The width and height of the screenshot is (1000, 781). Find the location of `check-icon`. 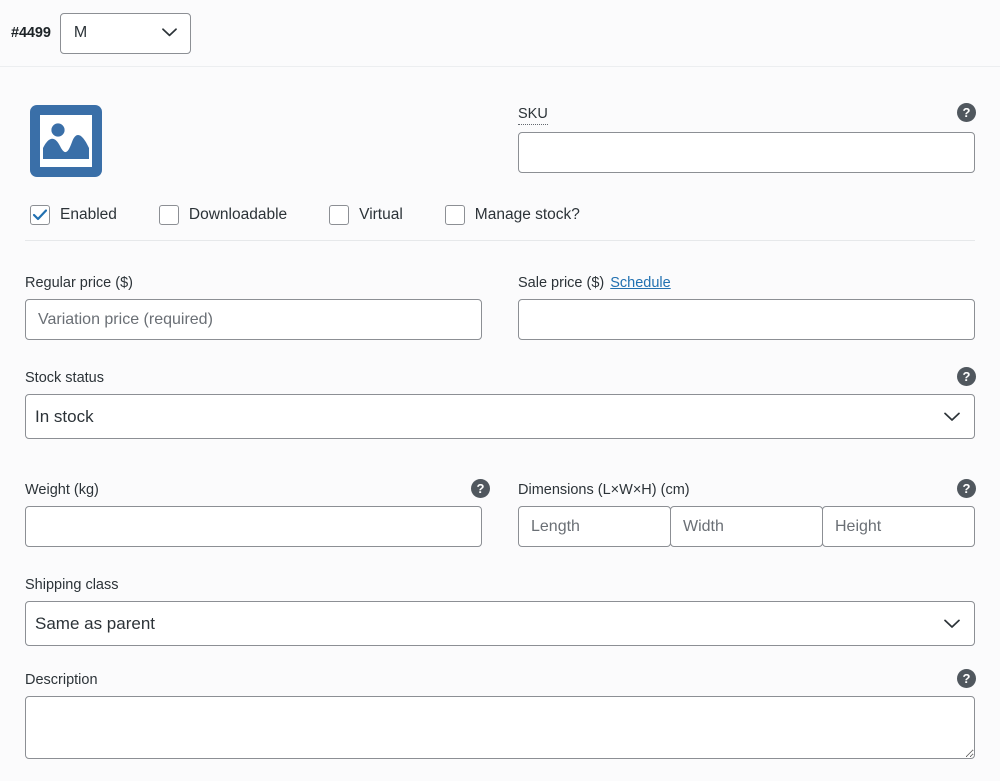

check-icon is located at coordinates (40, 215).